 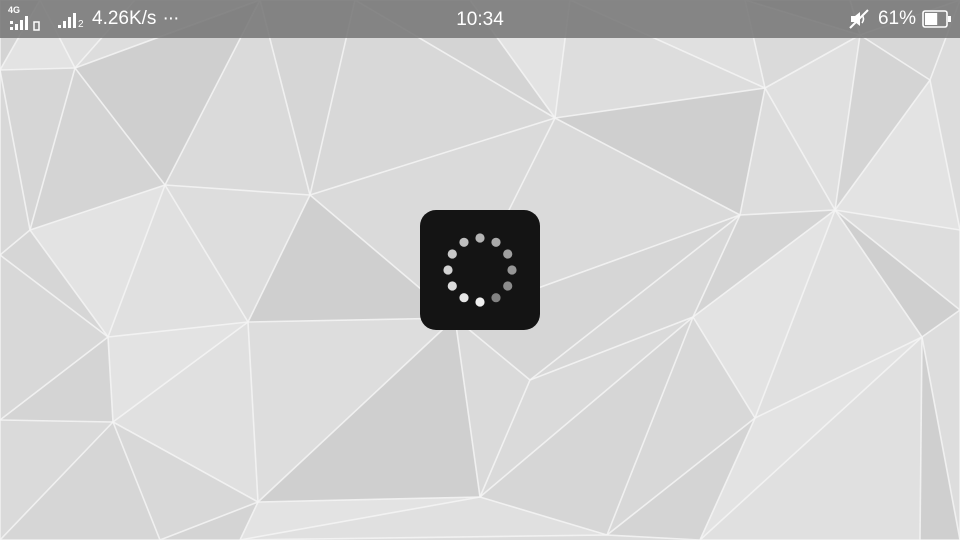 I want to click on sim1-signal: 4G, so click(x=25, y=19).